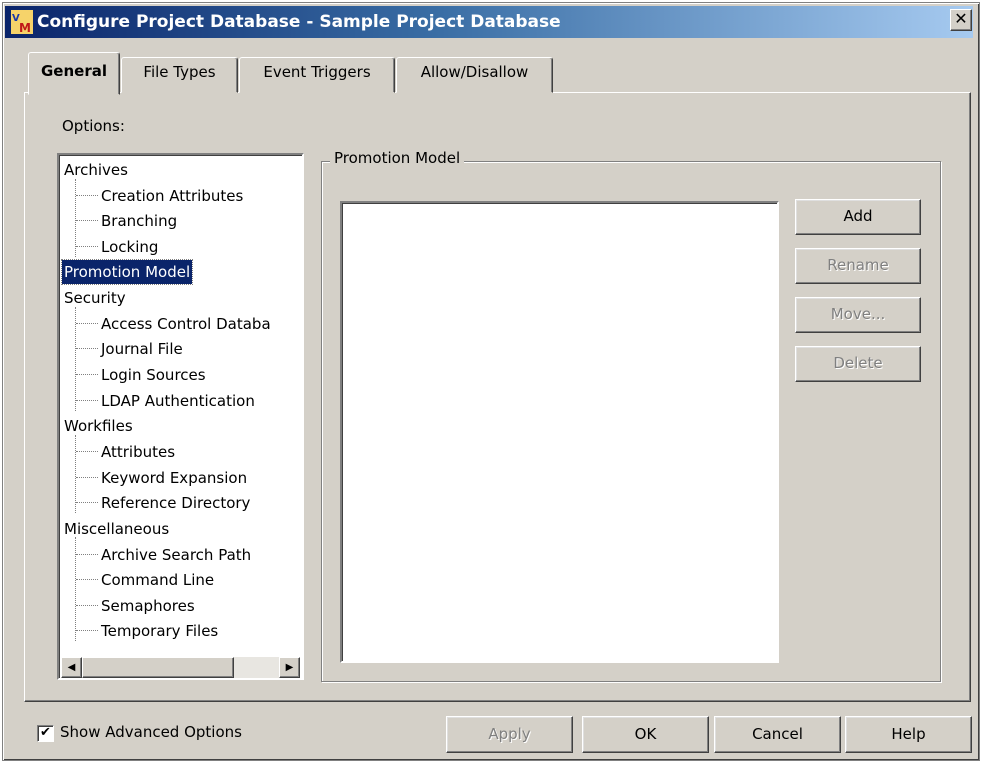  I want to click on tree-horizontal-scrollbar: ◀ ▶, so click(180, 667).